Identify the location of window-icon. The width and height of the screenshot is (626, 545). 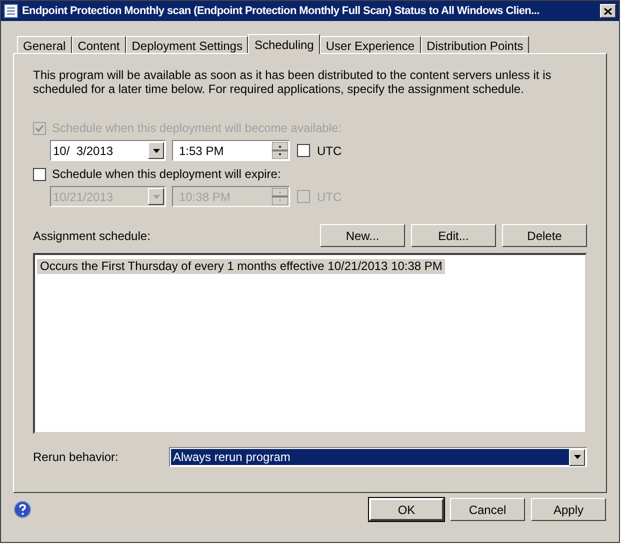
(11, 11).